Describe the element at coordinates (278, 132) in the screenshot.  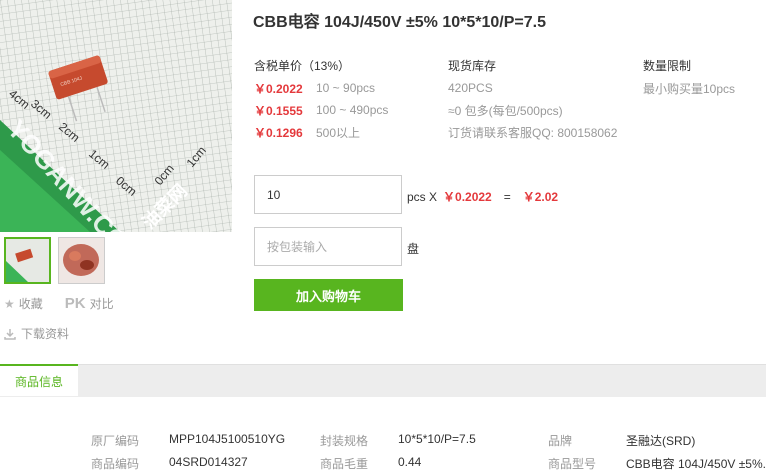
I see `price-value: ￥0.1296` at that location.